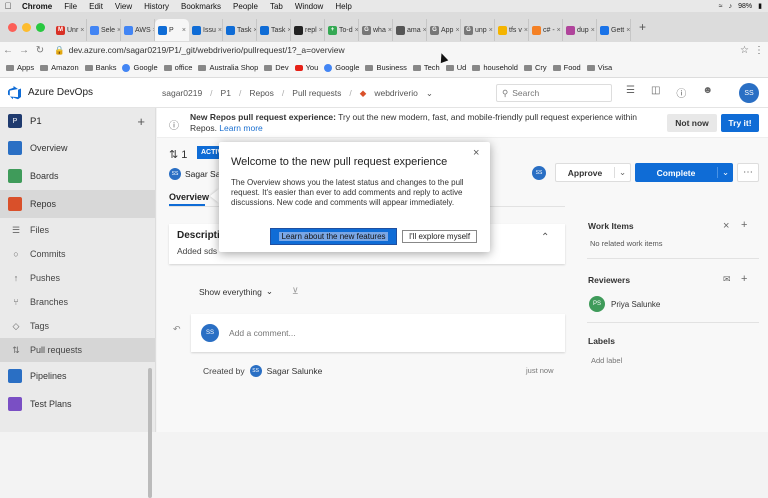 The image size is (768, 498). Describe the element at coordinates (226, 93) in the screenshot. I see `breadcrumb-project: P1` at that location.